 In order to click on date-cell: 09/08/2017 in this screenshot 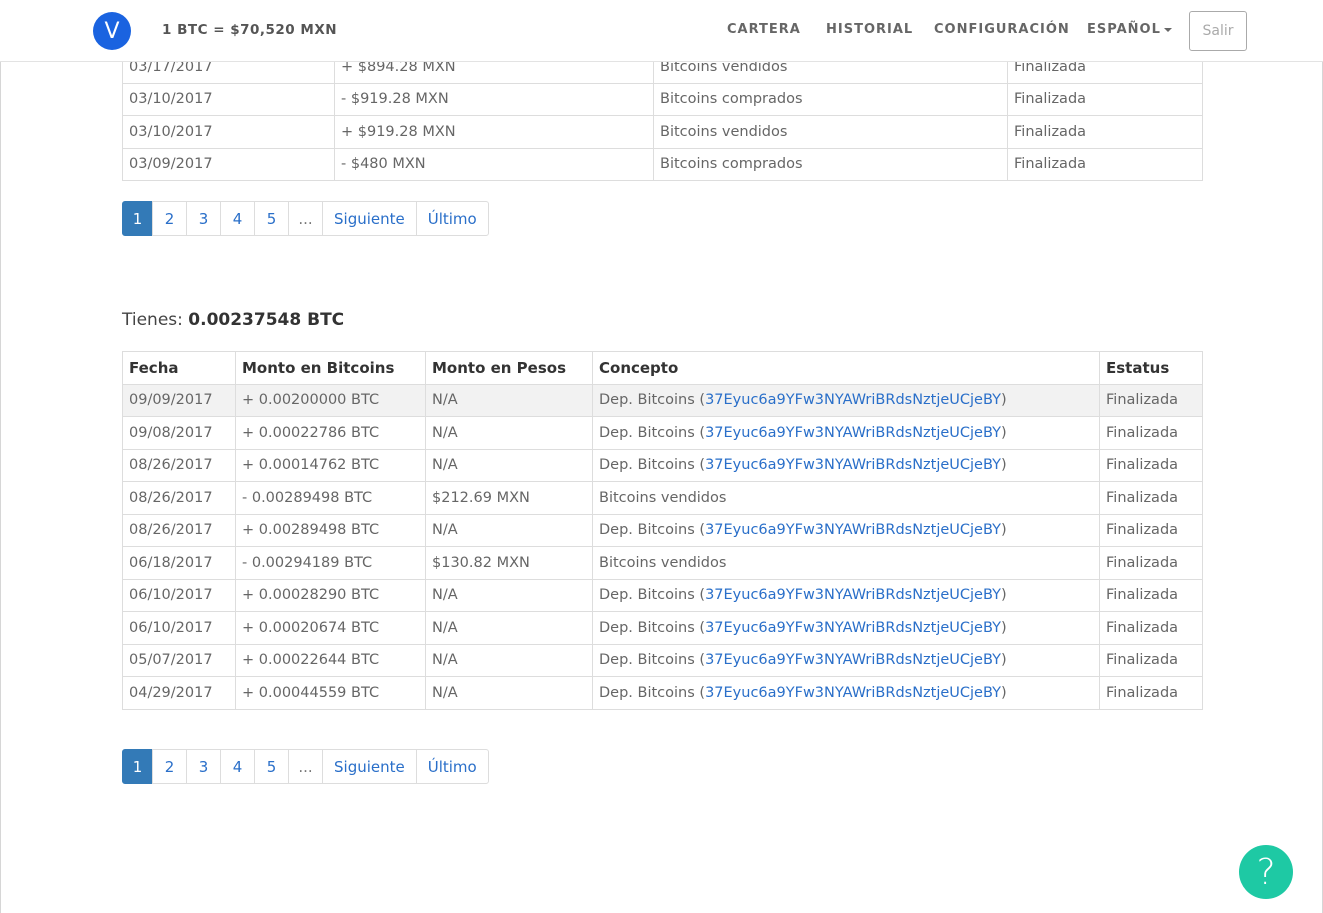, I will do `click(179, 433)`.